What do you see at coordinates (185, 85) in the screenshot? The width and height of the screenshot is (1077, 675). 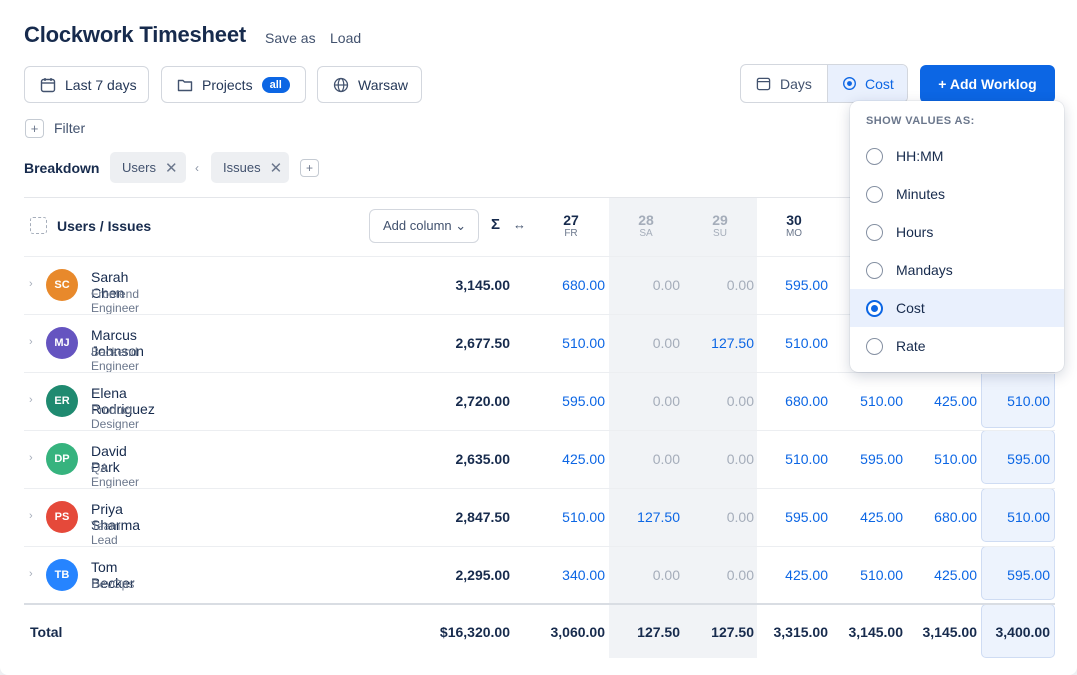 I see `folder-icon` at bounding box center [185, 85].